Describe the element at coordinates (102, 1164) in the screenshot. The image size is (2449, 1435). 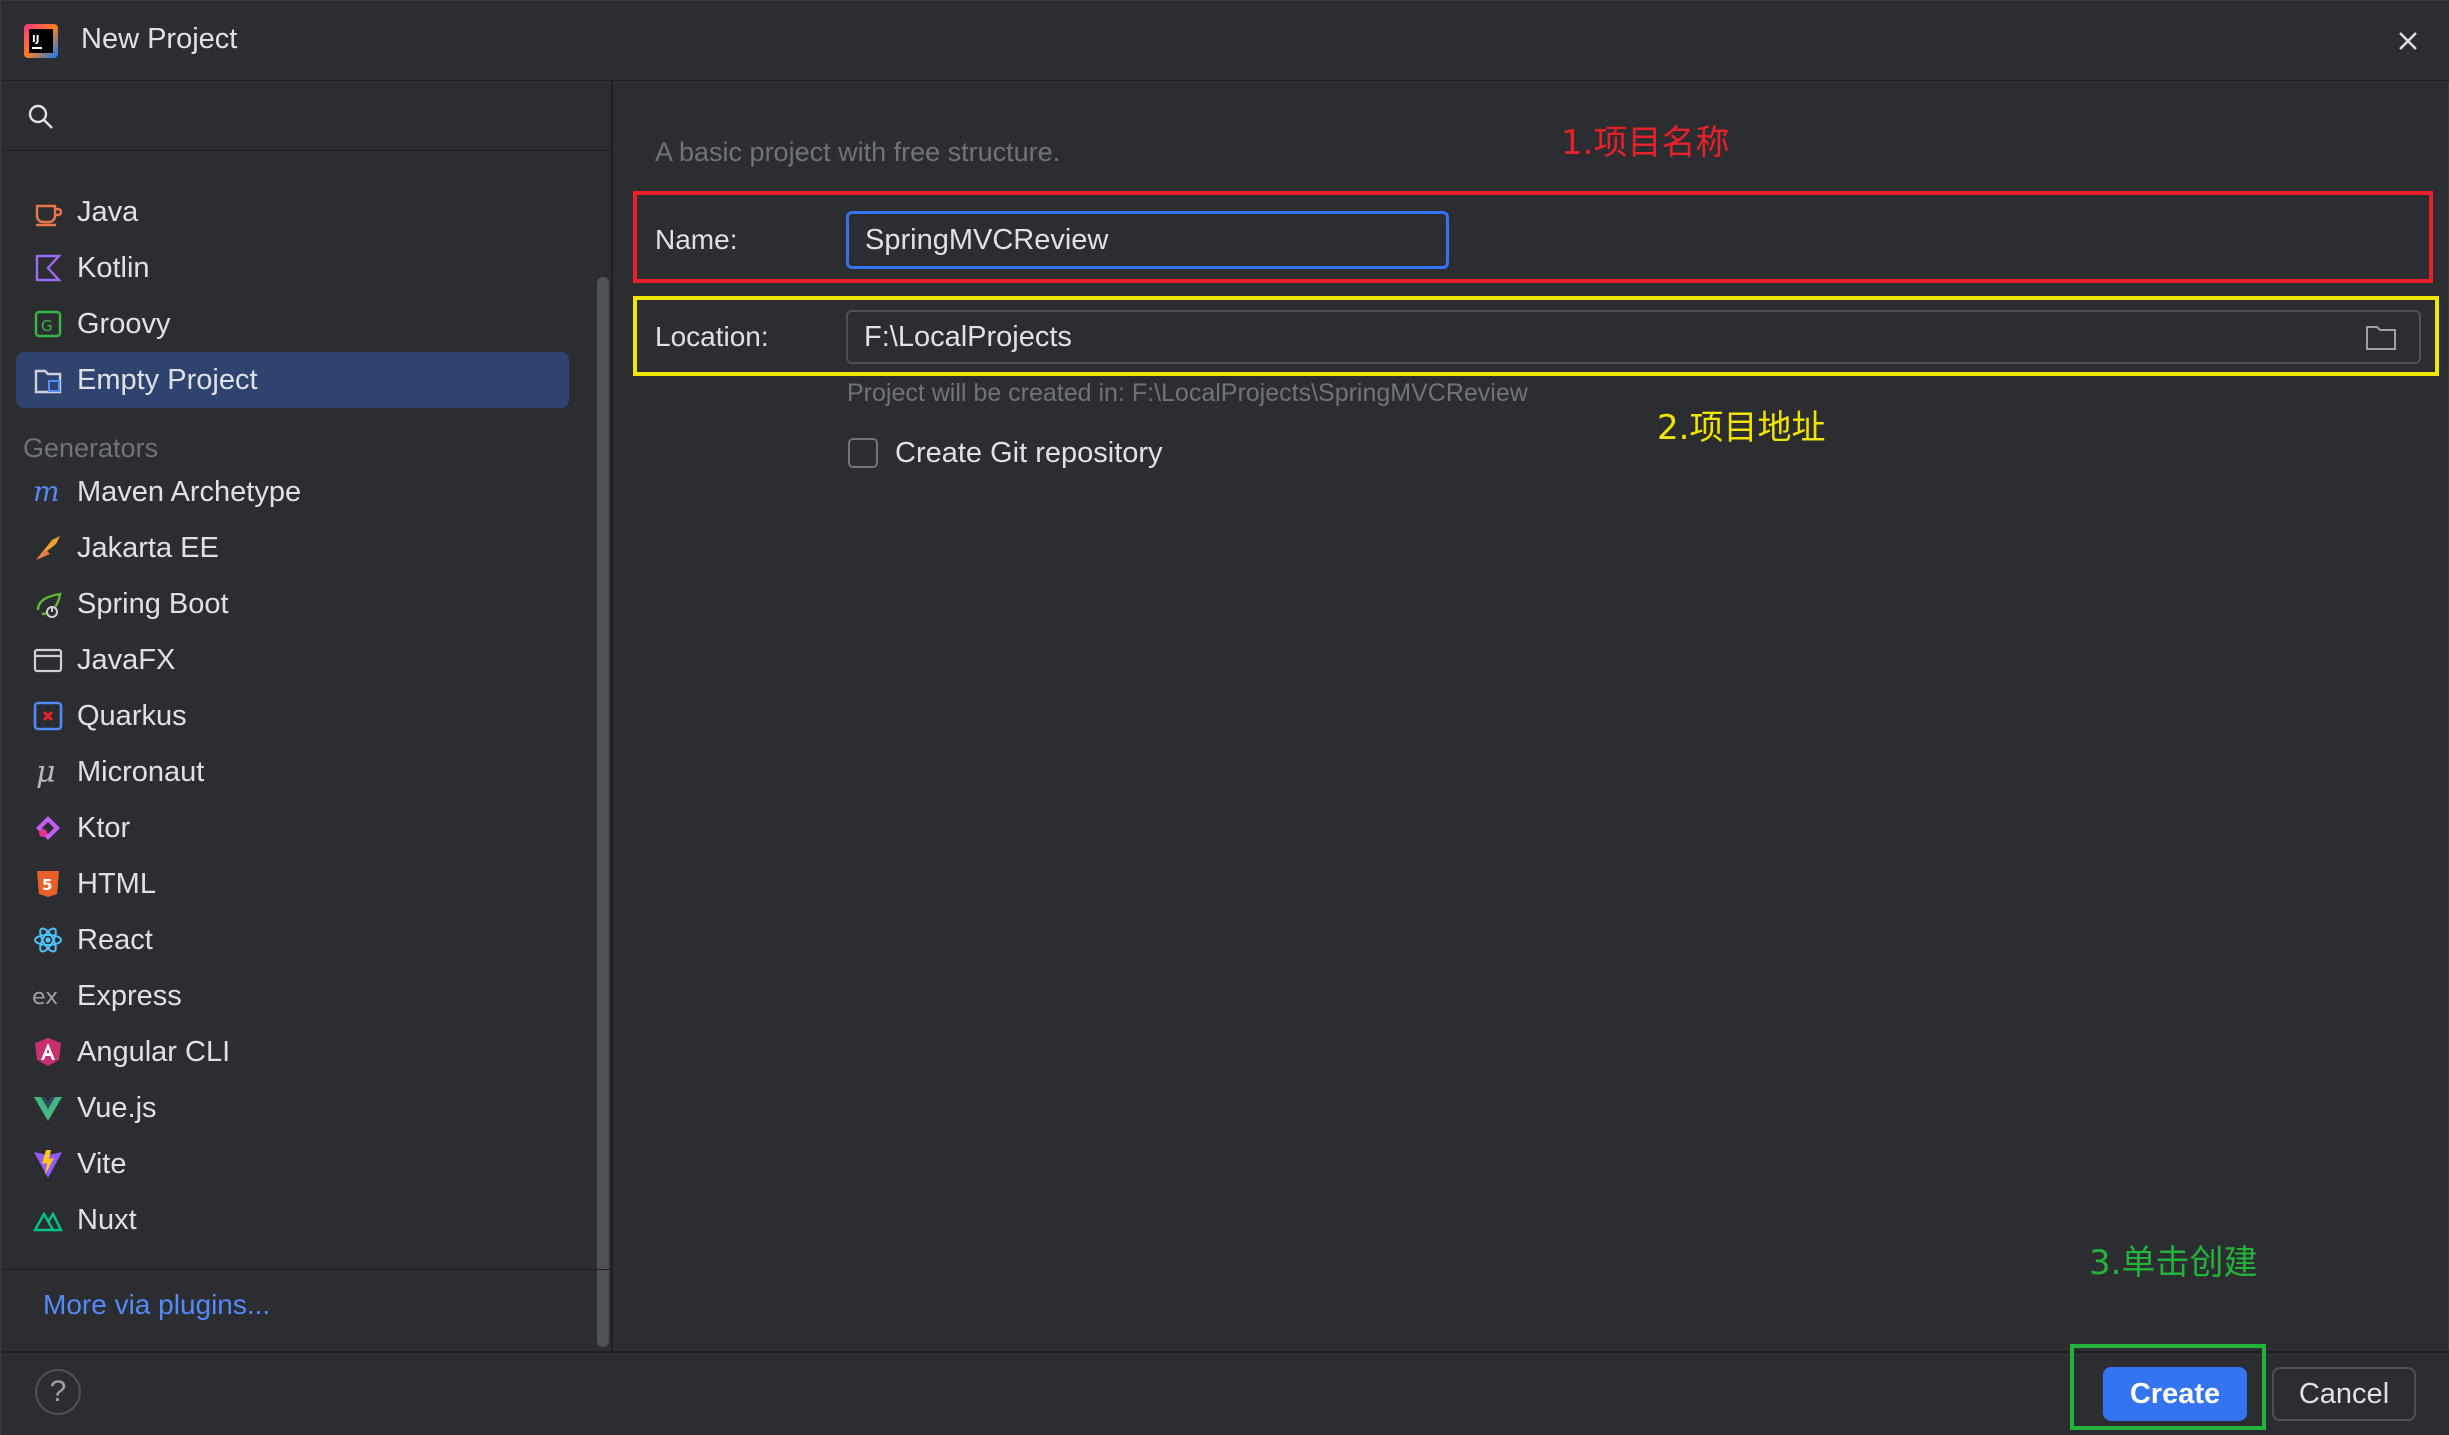
I see `sidebar-item-label: Vite` at that location.